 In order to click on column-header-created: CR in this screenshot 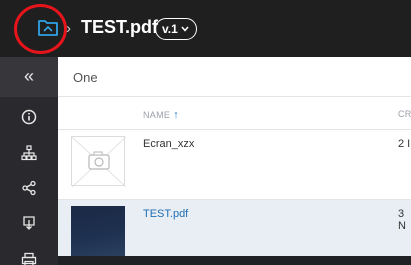, I will do `click(404, 114)`.